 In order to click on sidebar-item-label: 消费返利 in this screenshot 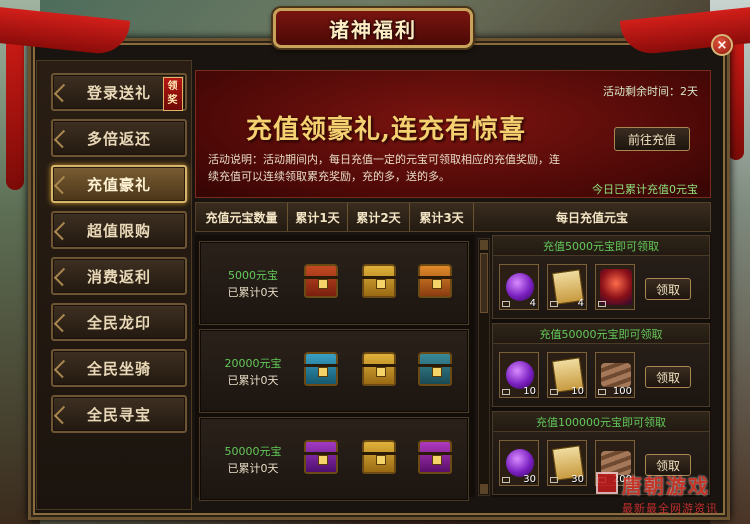, I will do `click(118, 276)`.